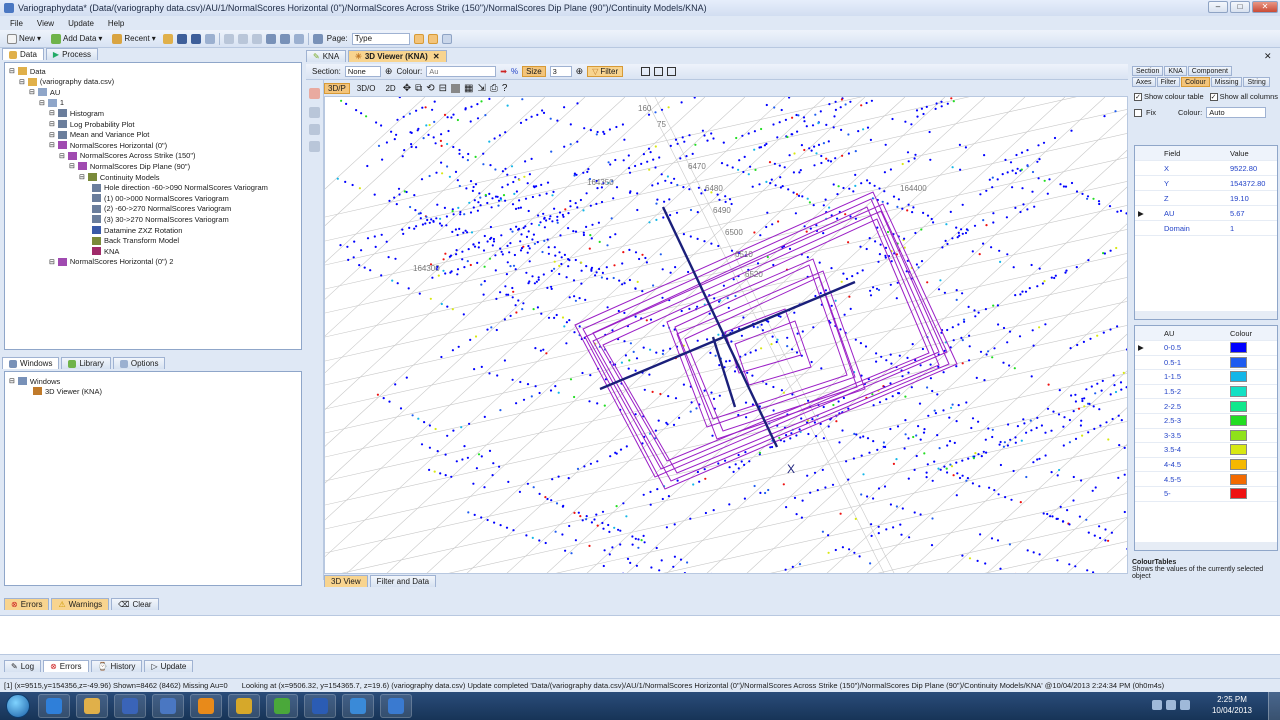 This screenshot has width=1280, height=720. I want to click on volume-tray-icon, so click(1185, 705).